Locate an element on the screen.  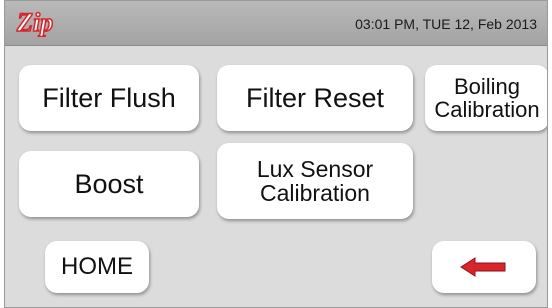
home-button: HOME is located at coordinates (97, 267).